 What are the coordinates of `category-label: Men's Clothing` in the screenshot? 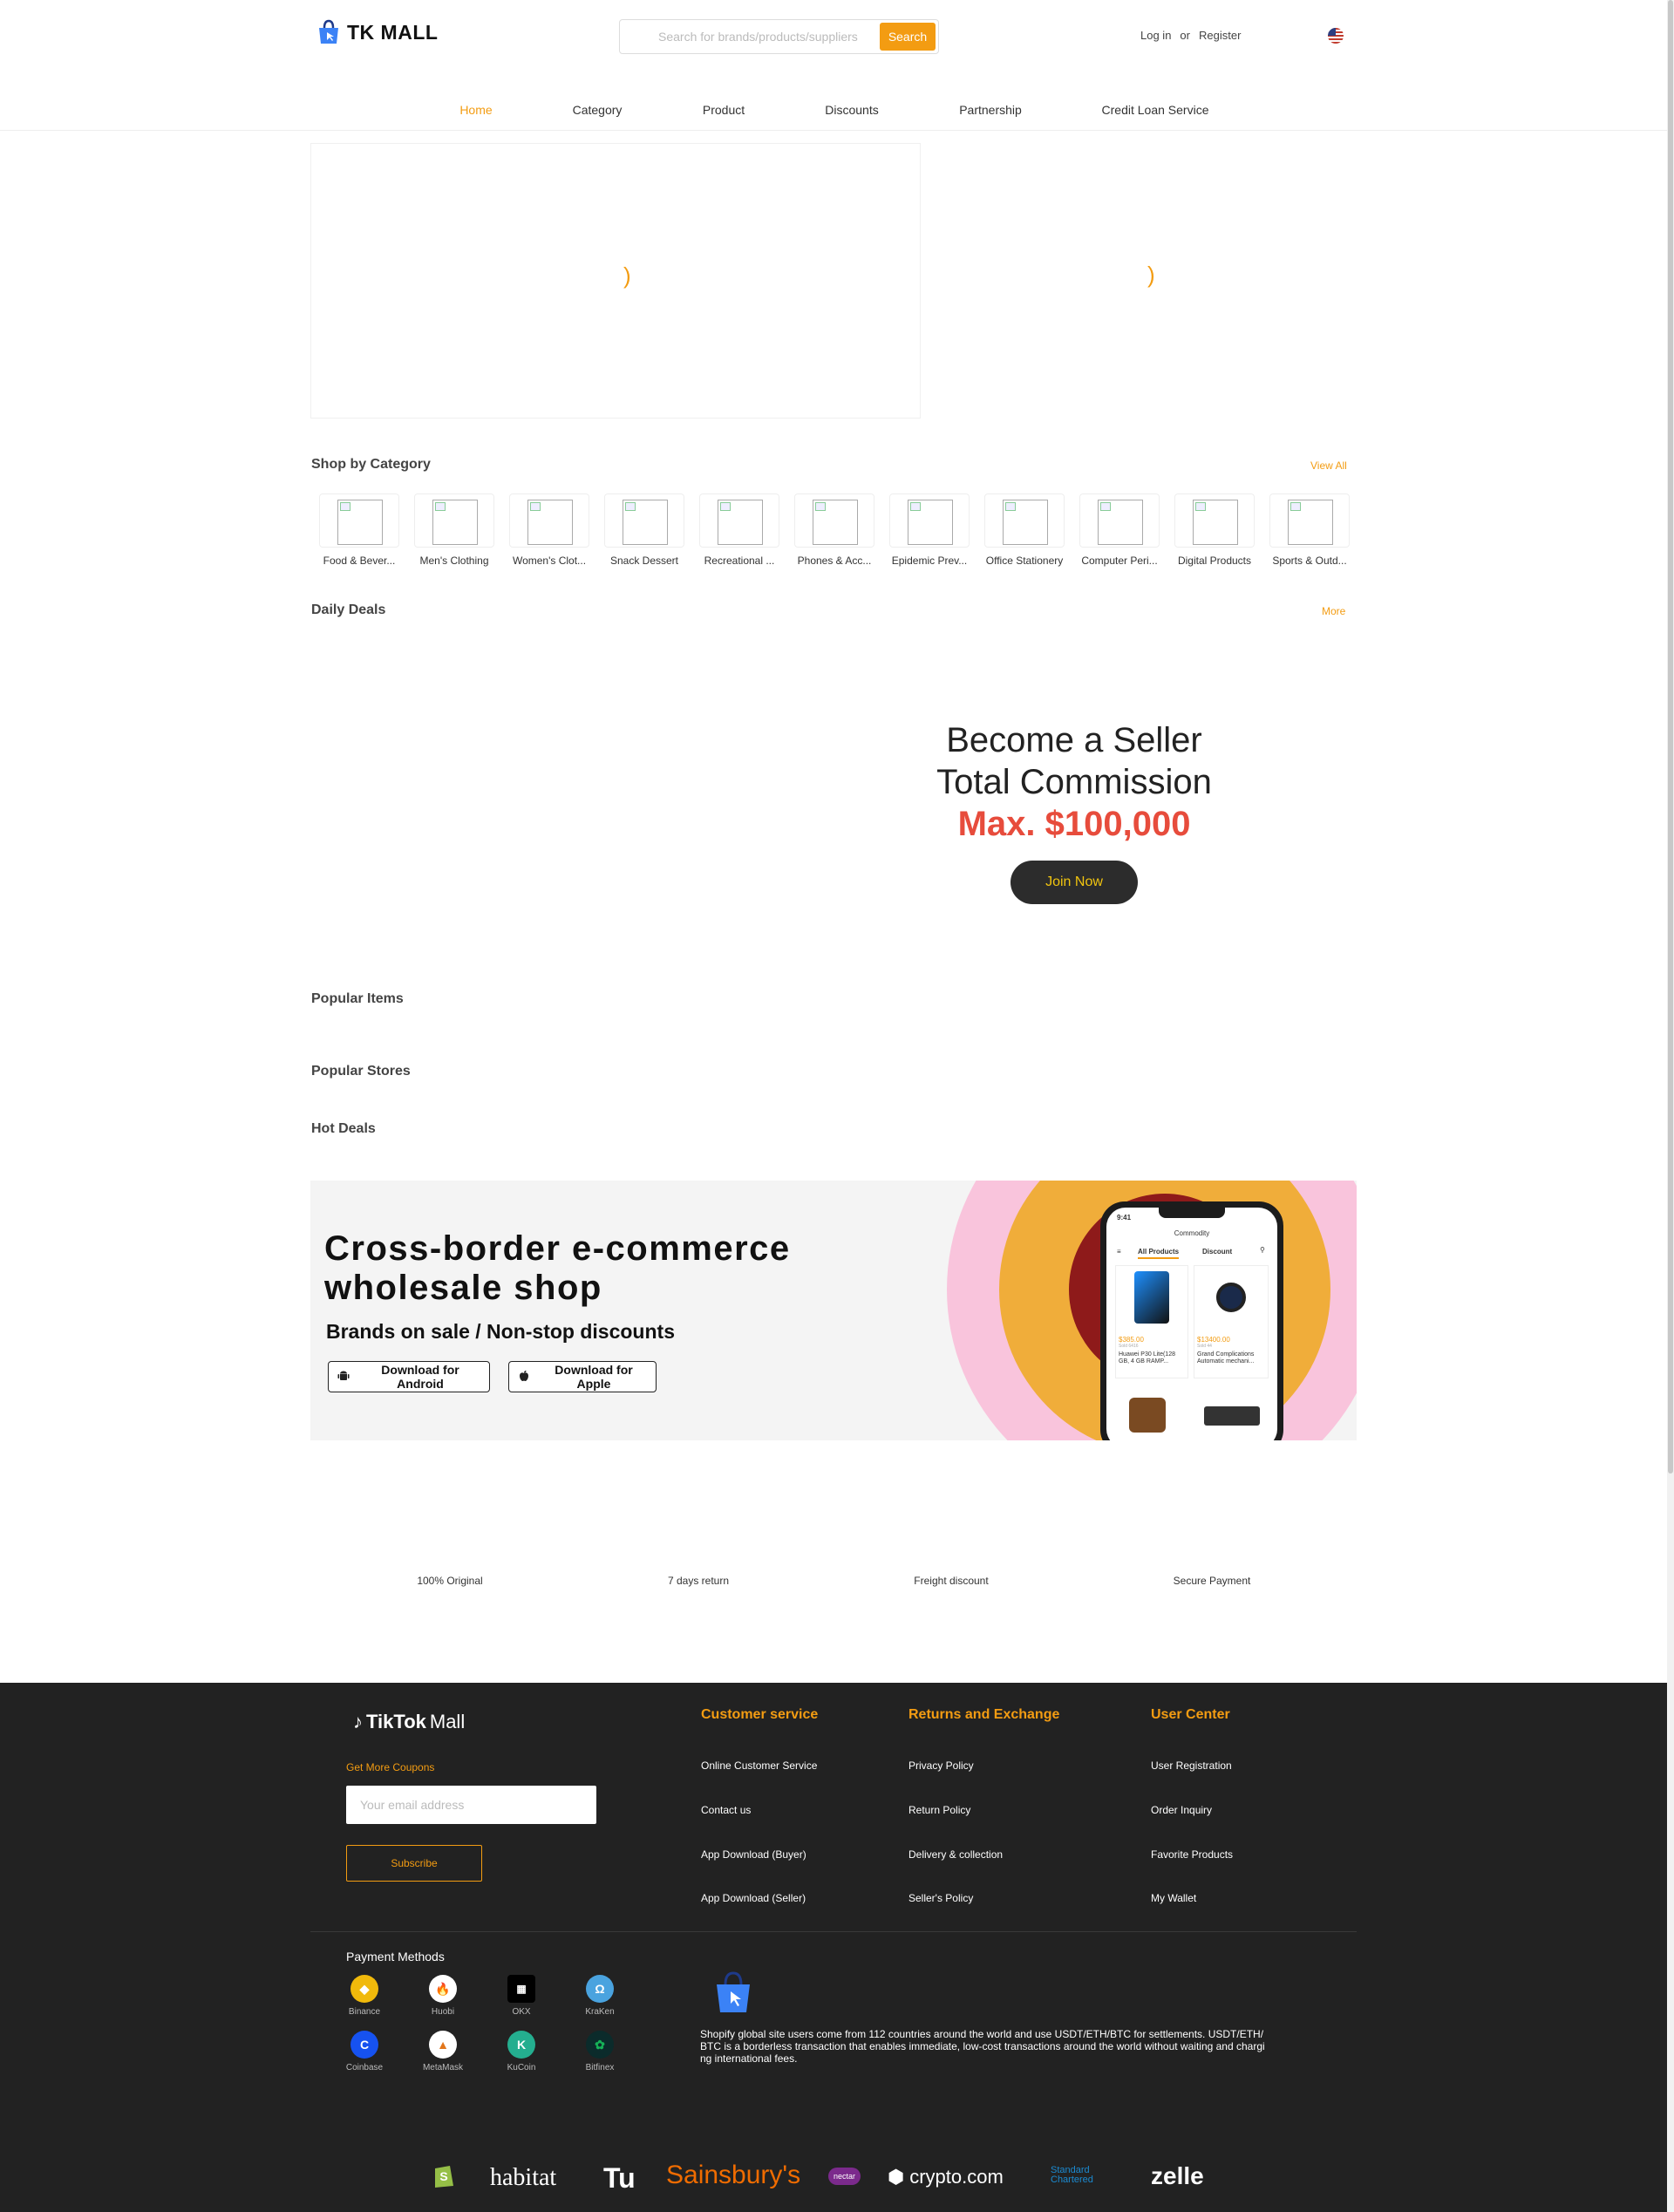 It's located at (454, 561).